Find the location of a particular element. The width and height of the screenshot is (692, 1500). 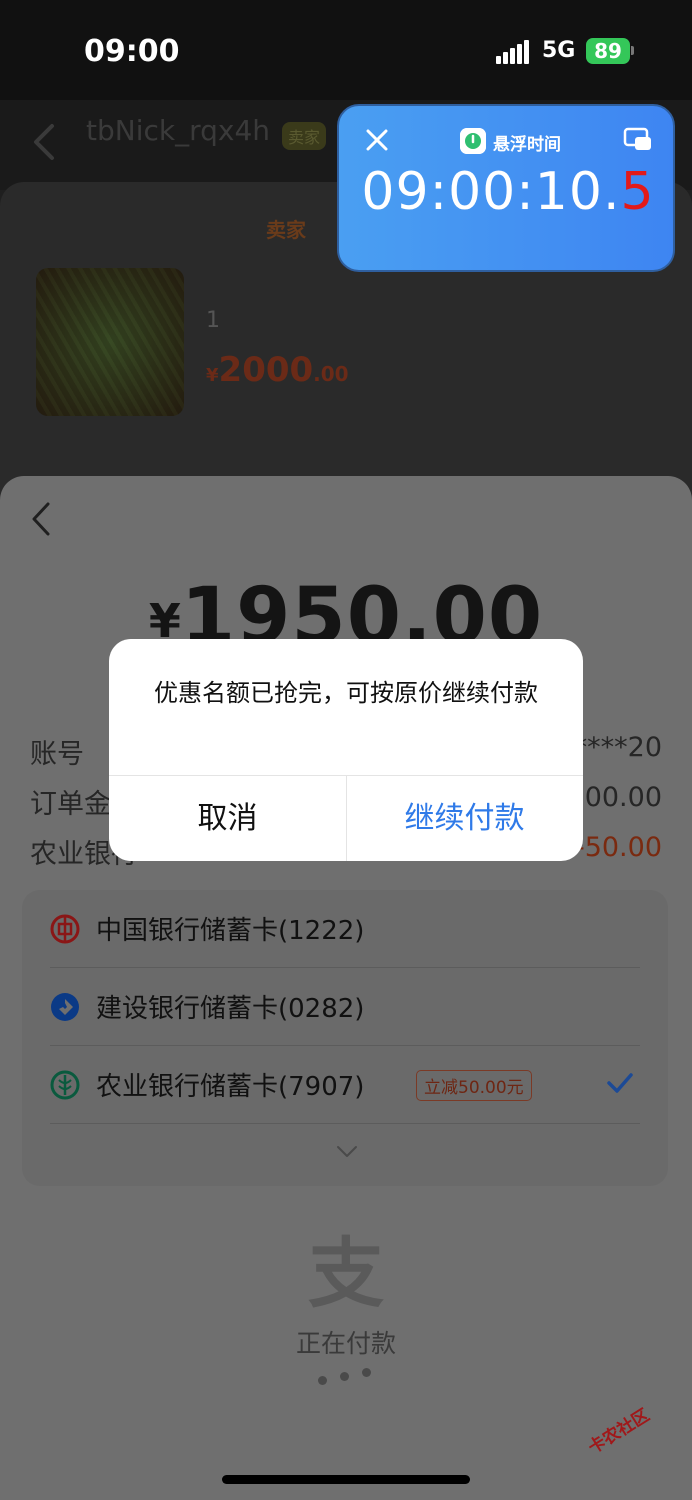

check-icon is located at coordinates (620, 1083).